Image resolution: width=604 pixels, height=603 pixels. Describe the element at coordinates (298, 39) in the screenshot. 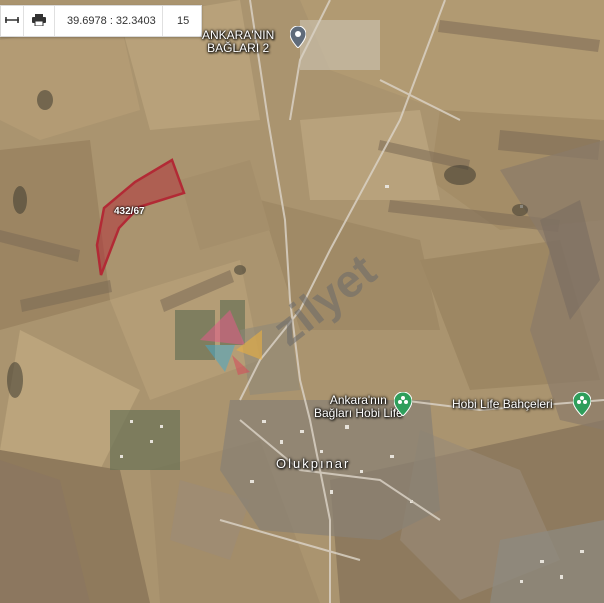

I see `map-pin-icon` at that location.